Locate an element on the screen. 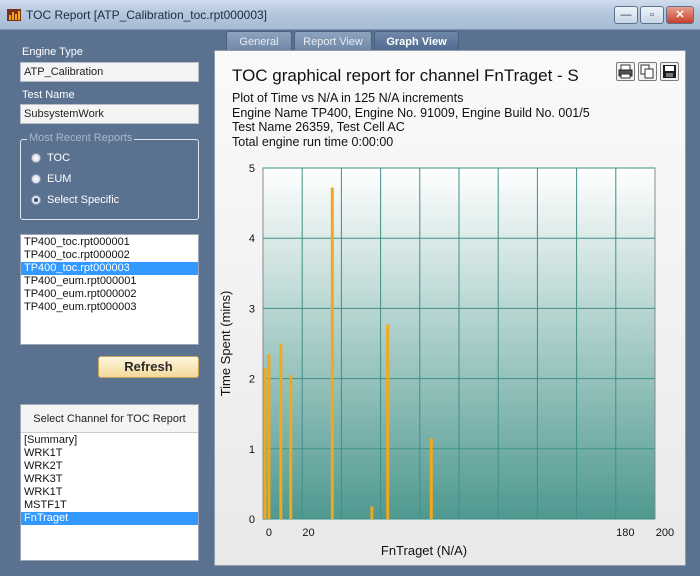  y-tick-label: 1 is located at coordinates (252, 450).